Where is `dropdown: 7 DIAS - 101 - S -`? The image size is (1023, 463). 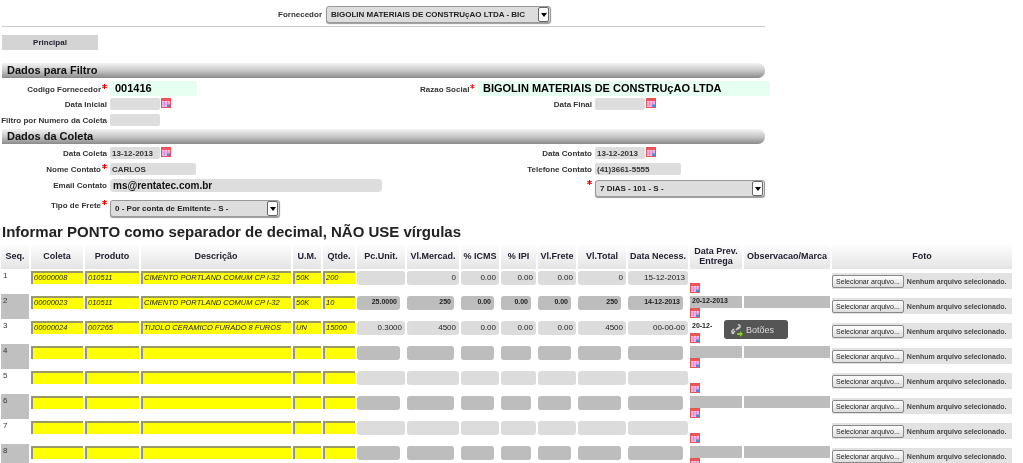
dropdown: 7 DIAS - 101 - S - is located at coordinates (680, 188).